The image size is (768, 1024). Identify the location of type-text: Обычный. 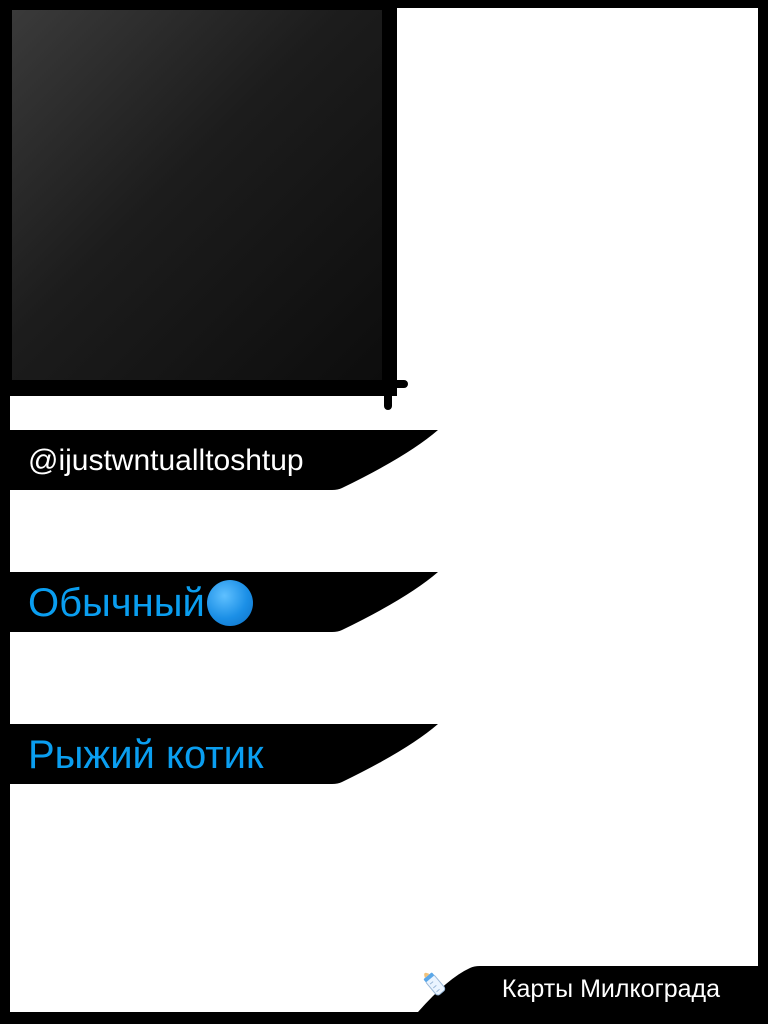
(116, 602).